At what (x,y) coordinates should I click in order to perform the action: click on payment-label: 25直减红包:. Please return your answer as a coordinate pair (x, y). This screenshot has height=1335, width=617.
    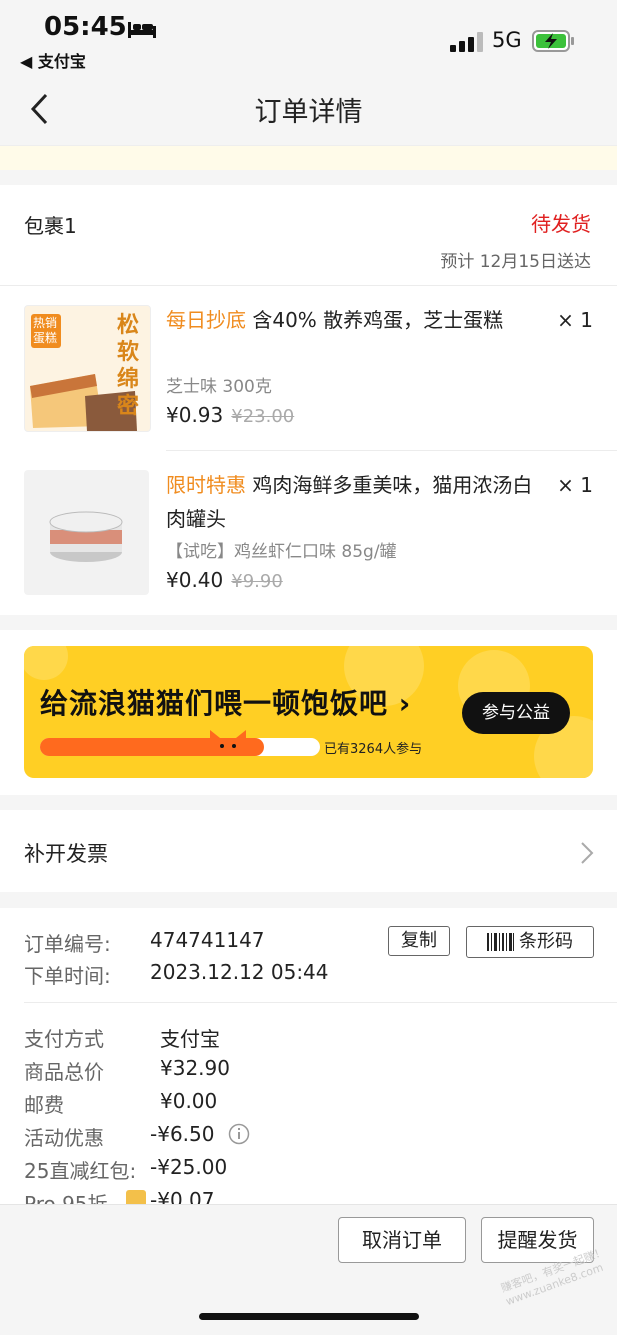
    Looking at the image, I should click on (80, 1171).